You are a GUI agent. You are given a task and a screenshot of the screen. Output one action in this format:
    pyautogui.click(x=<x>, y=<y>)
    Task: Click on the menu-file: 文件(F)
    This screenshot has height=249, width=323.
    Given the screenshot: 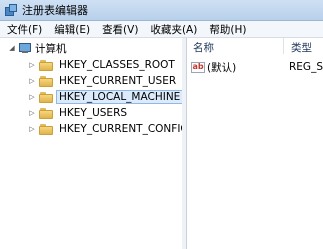 What is the action you would take?
    pyautogui.click(x=24, y=29)
    